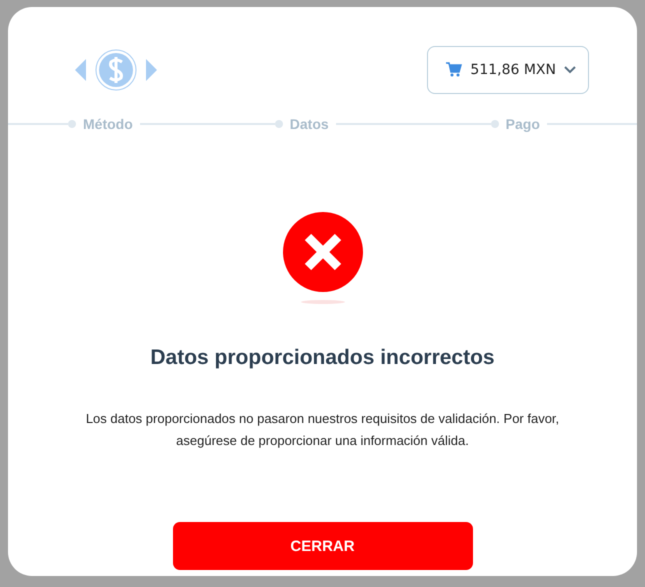 Image resolution: width=645 pixels, height=587 pixels. I want to click on cart-icon, so click(454, 69).